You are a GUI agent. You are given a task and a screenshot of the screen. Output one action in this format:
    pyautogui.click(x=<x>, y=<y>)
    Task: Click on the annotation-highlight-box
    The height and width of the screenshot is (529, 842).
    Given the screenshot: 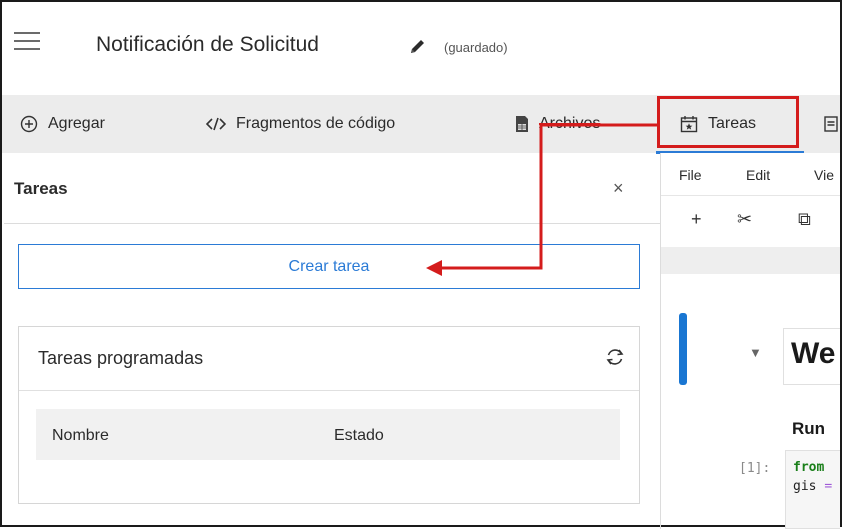 What is the action you would take?
    pyautogui.click(x=728, y=122)
    